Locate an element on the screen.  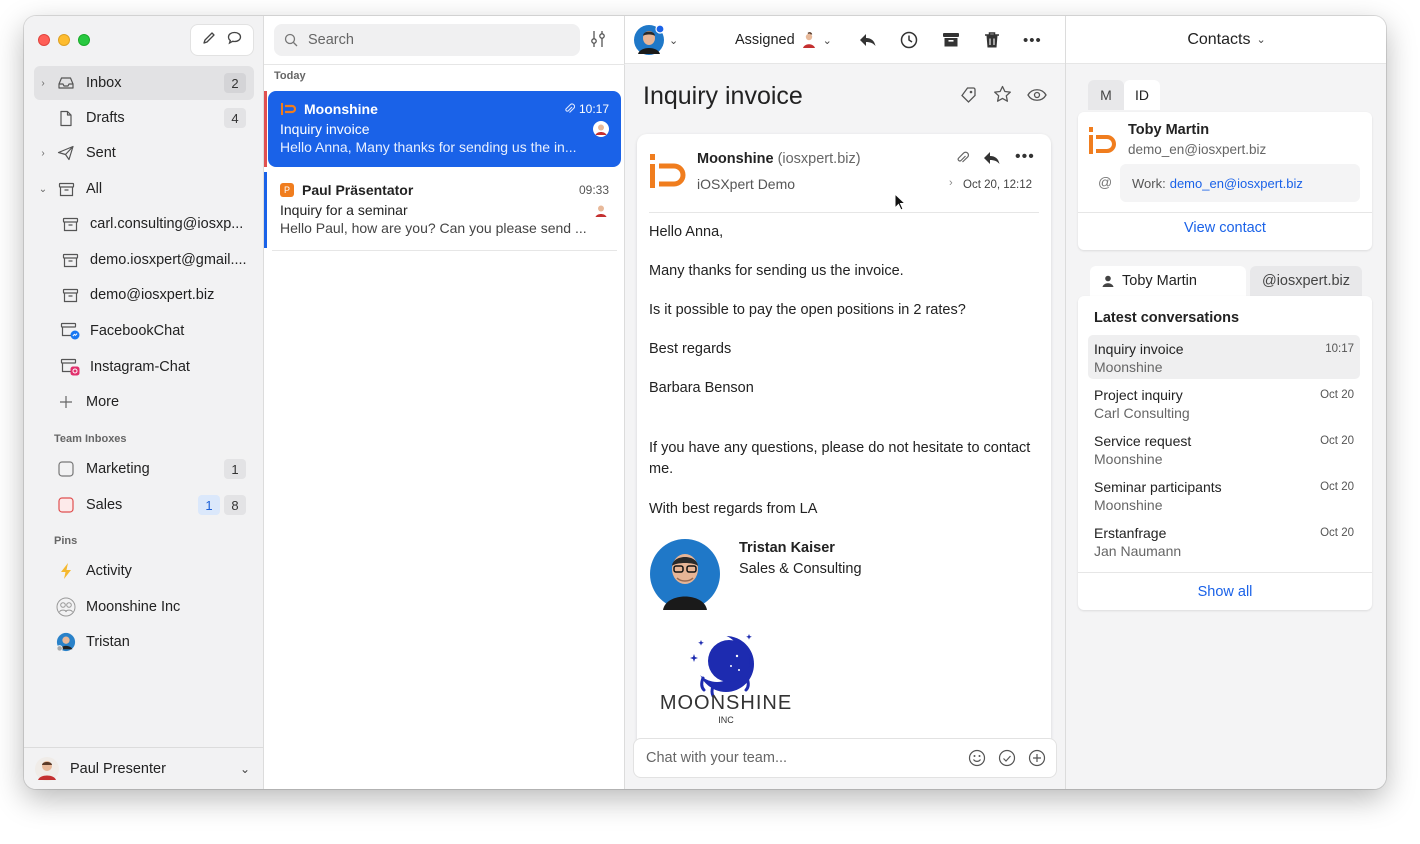
reply-icon is located at coordinates (992, 160).